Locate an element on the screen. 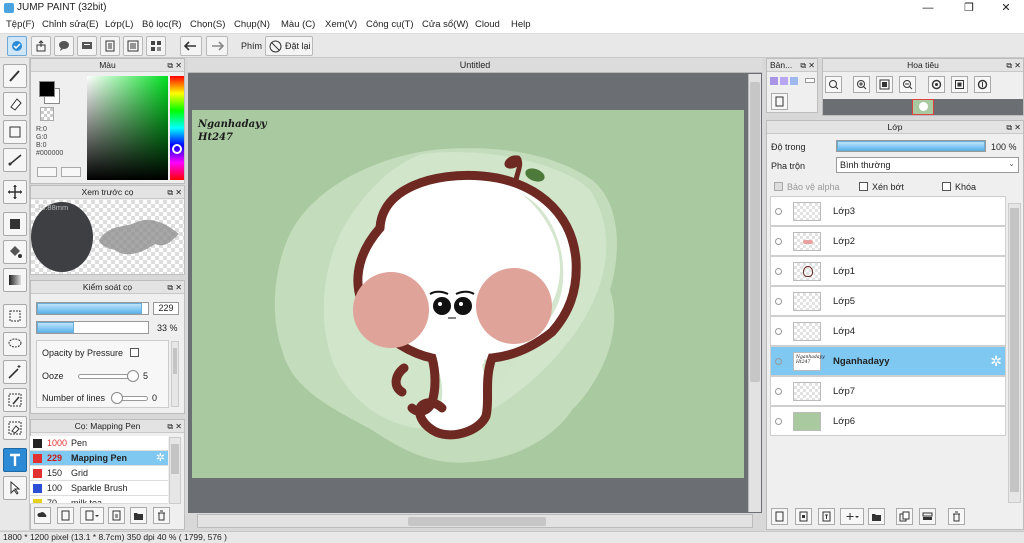 Image resolution: width=1024 pixels, height=543 pixels. new-brush-icon is located at coordinates (65, 515).